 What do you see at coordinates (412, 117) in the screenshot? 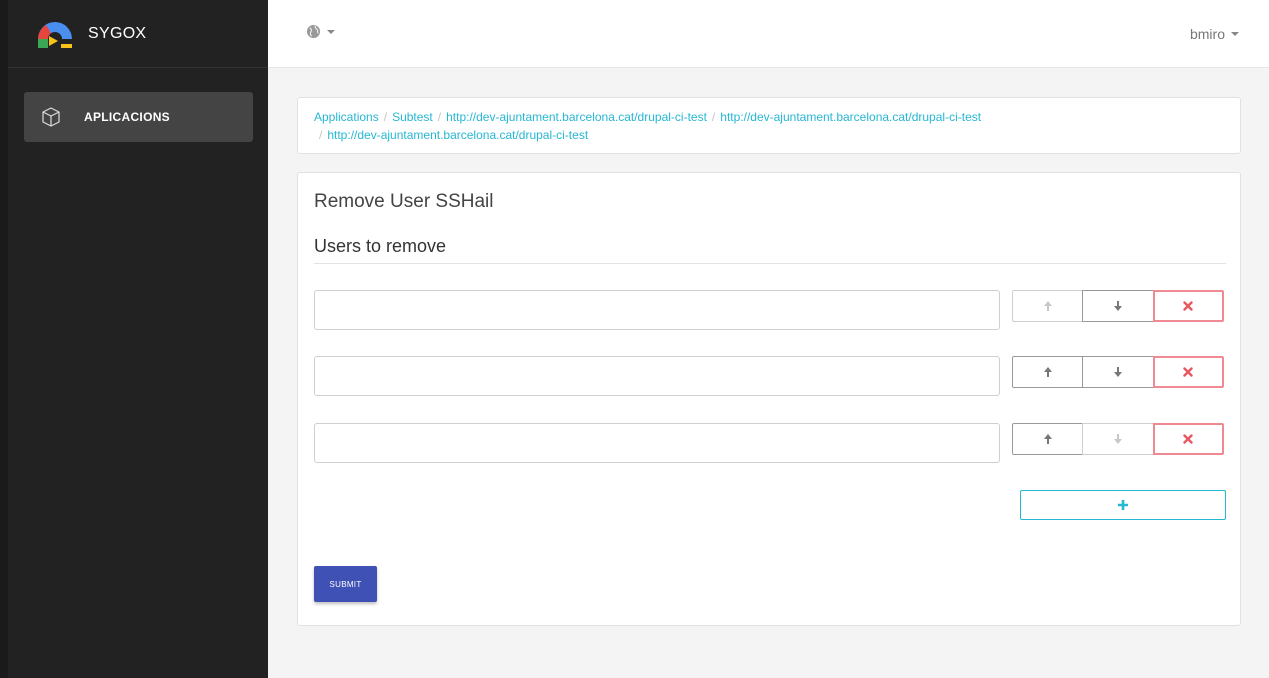
I see `breadcrumb-link-subtest: Subtest` at bounding box center [412, 117].